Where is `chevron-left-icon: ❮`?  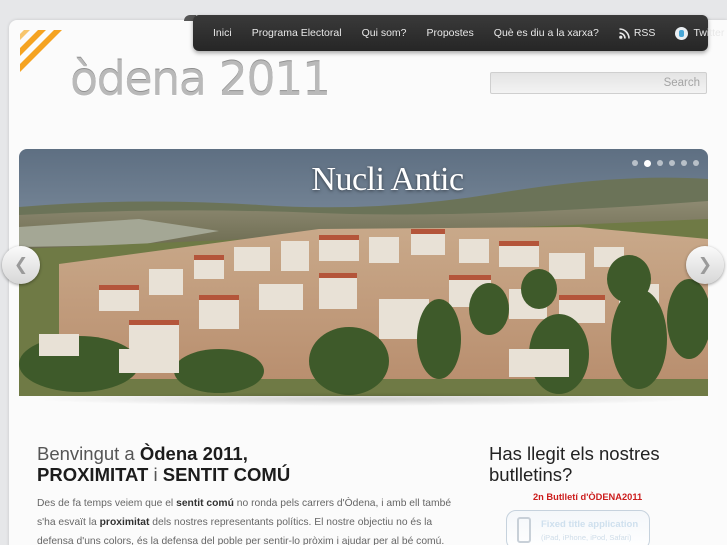
chevron-left-icon: ❮ is located at coordinates (21, 265).